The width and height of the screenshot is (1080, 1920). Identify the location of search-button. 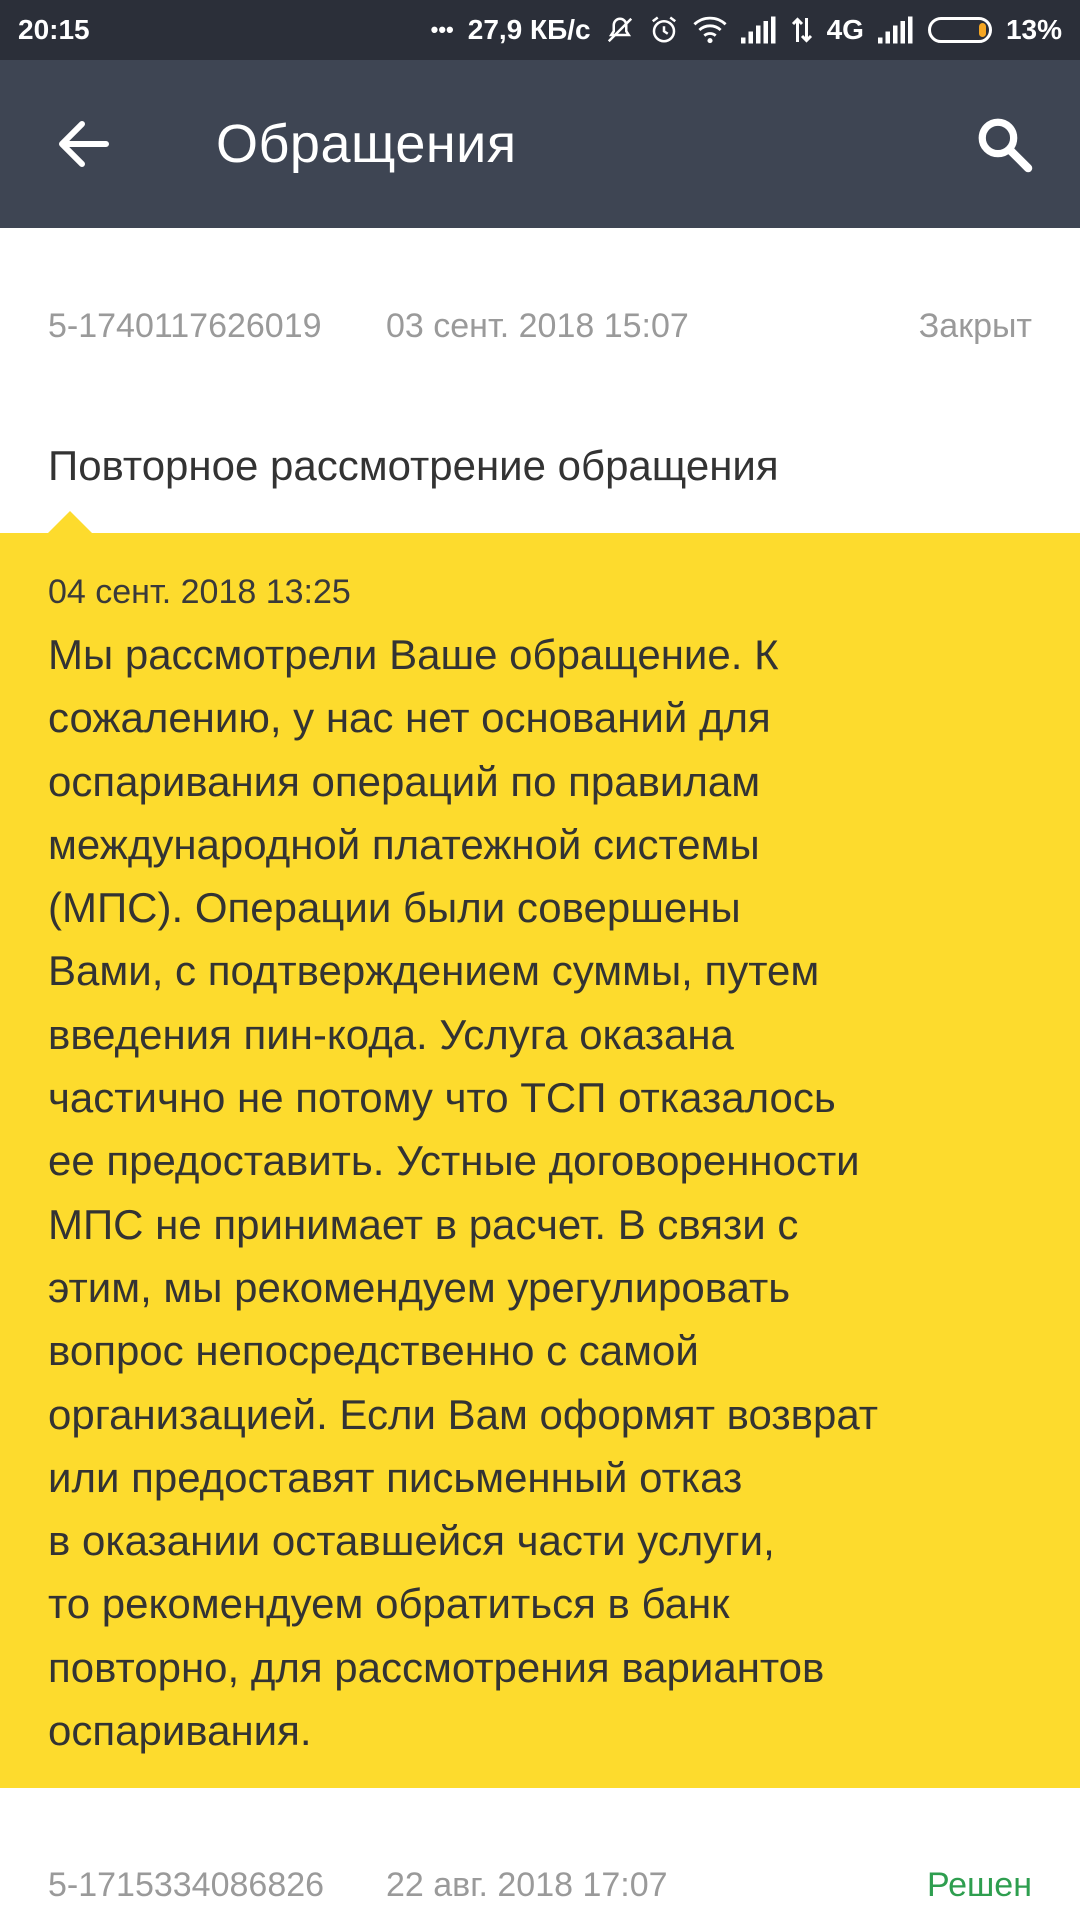
(1004, 144).